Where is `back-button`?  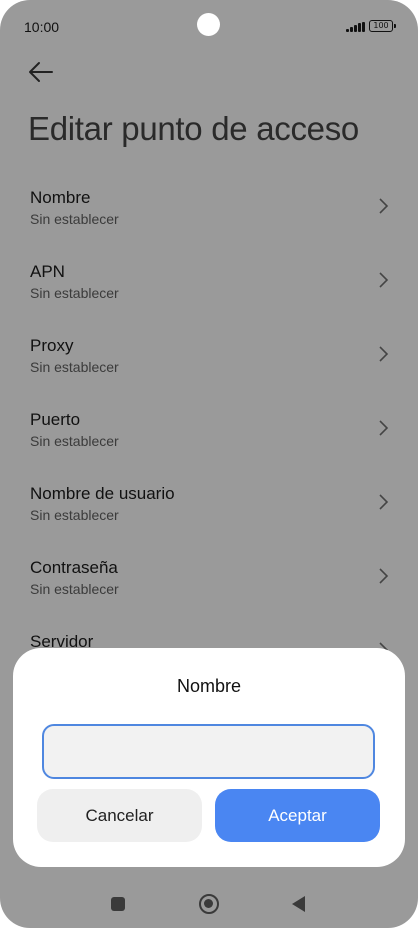 back-button is located at coordinates (42, 72).